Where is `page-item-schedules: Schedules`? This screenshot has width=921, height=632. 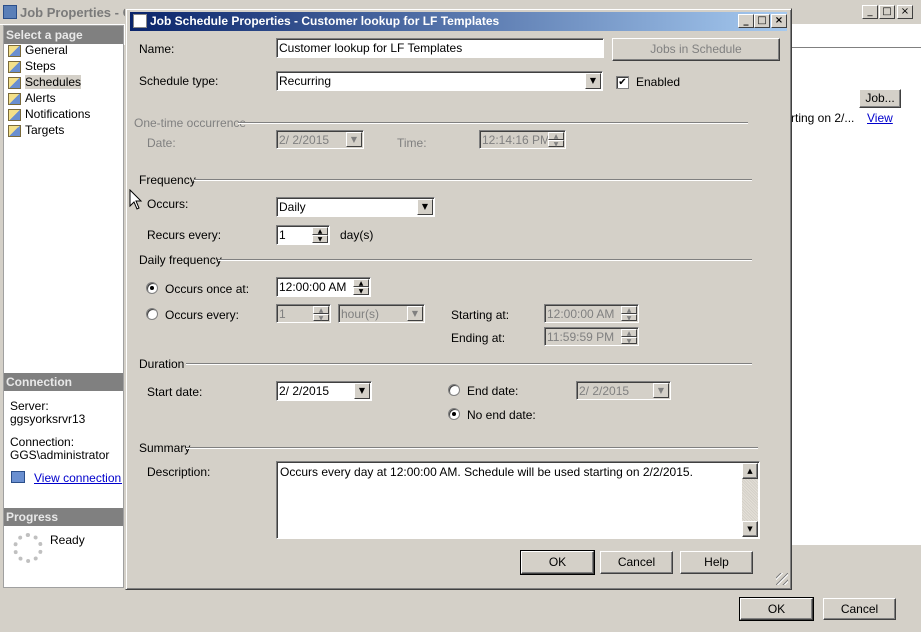 page-item-schedules: Schedules is located at coordinates (45, 83).